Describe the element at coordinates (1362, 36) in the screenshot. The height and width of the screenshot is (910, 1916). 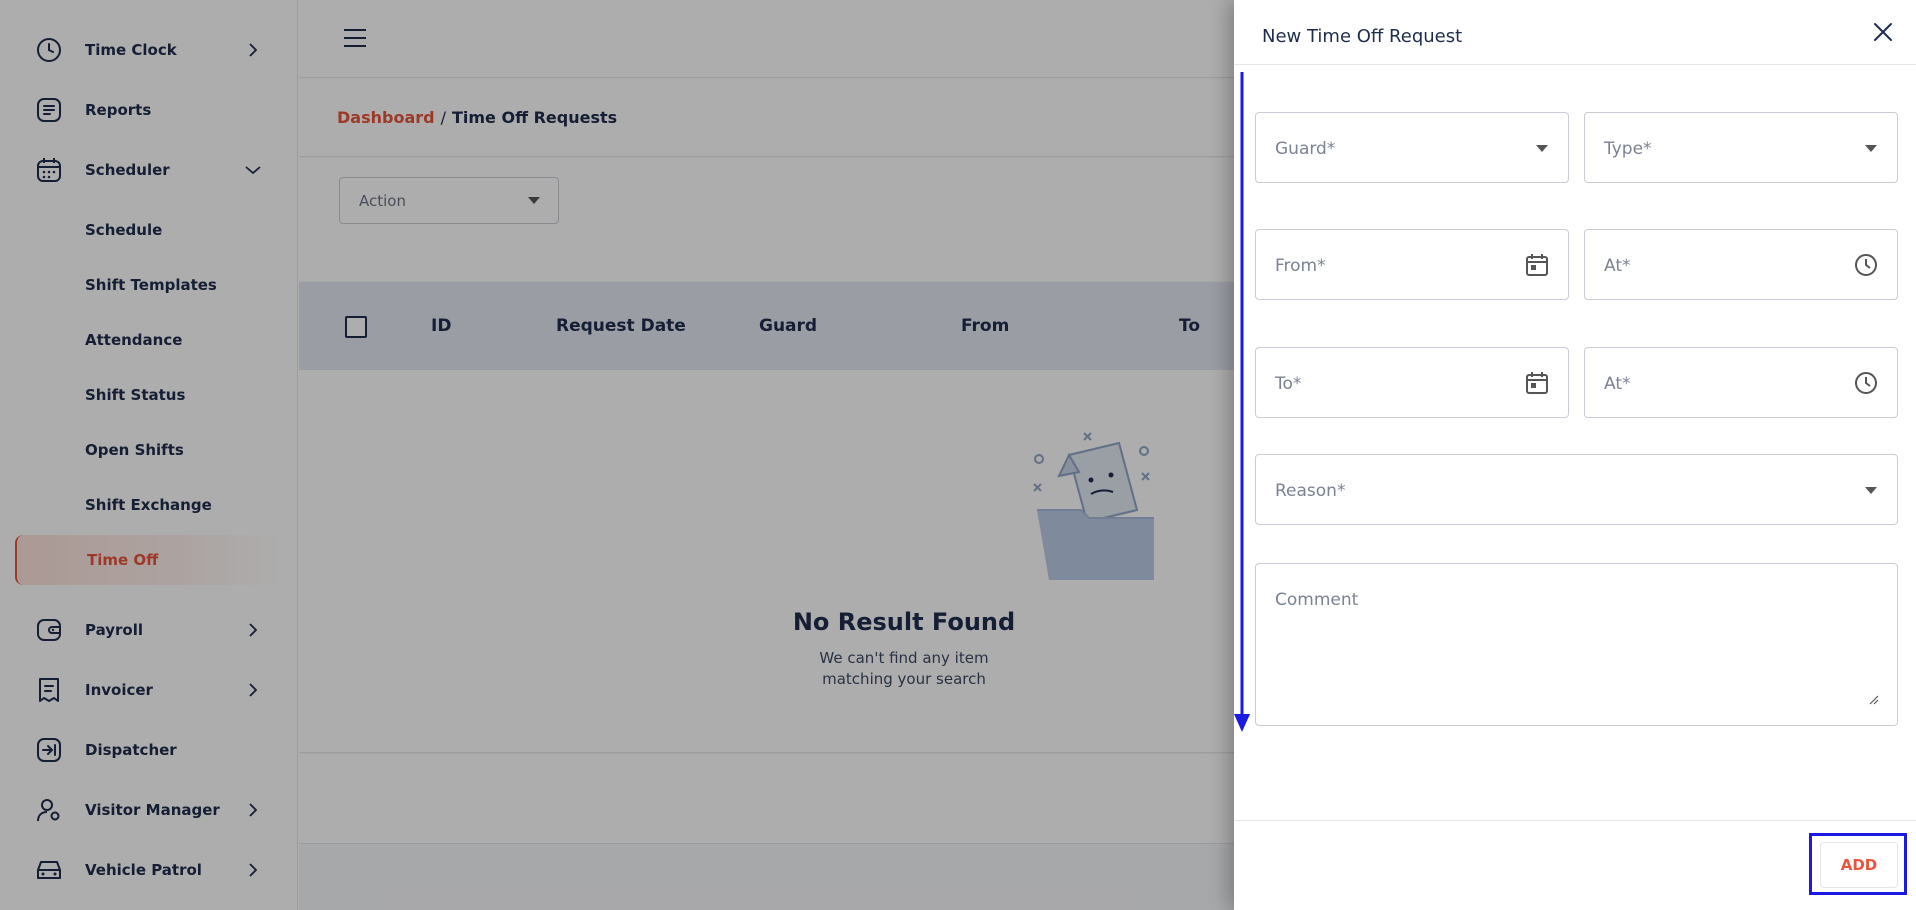
I see `drawer-title: New Time Off Request` at that location.